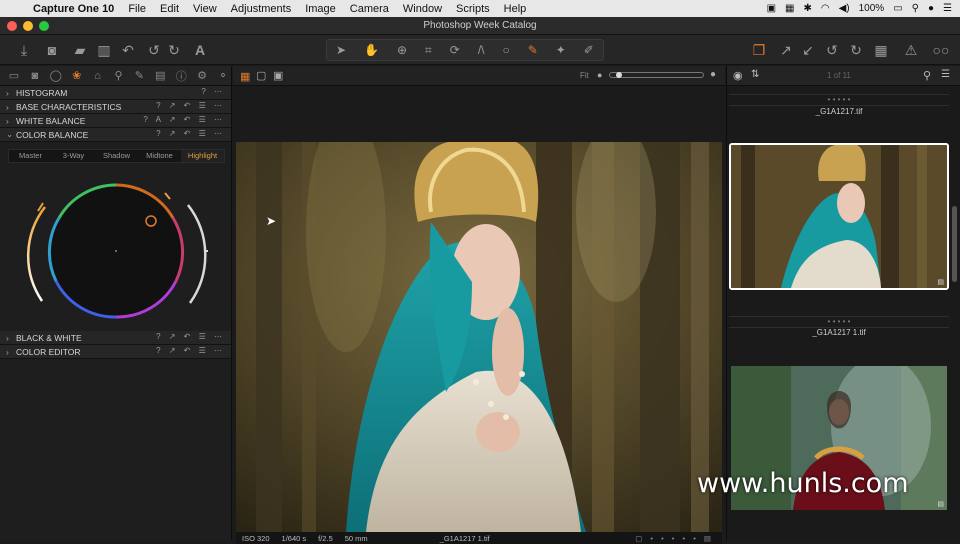  What do you see at coordinates (174, 50) in the screenshot?
I see `redo-icon: ↻` at bounding box center [174, 50].